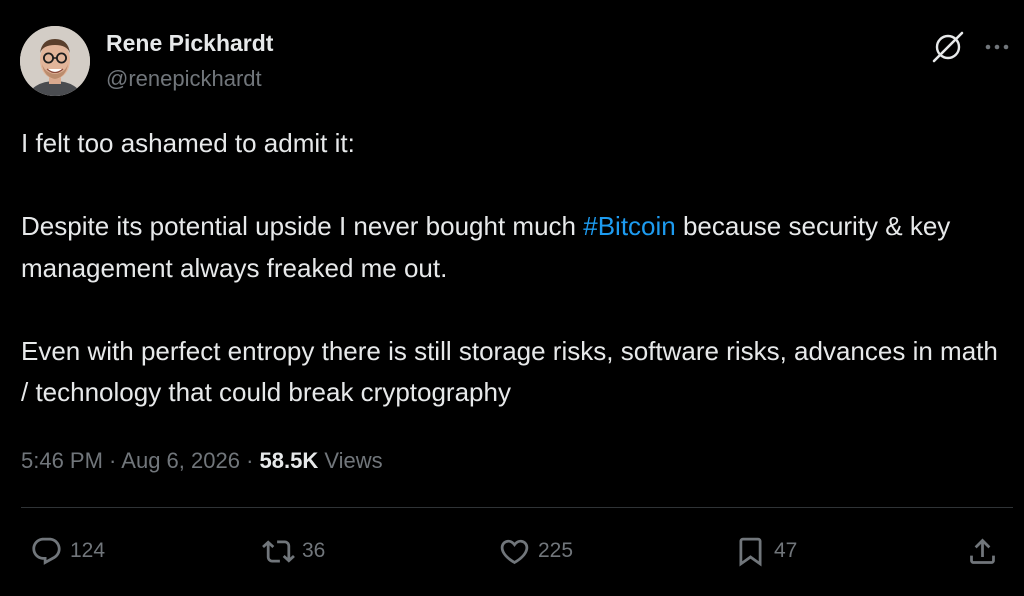  I want to click on like-count: 225, so click(556, 550).